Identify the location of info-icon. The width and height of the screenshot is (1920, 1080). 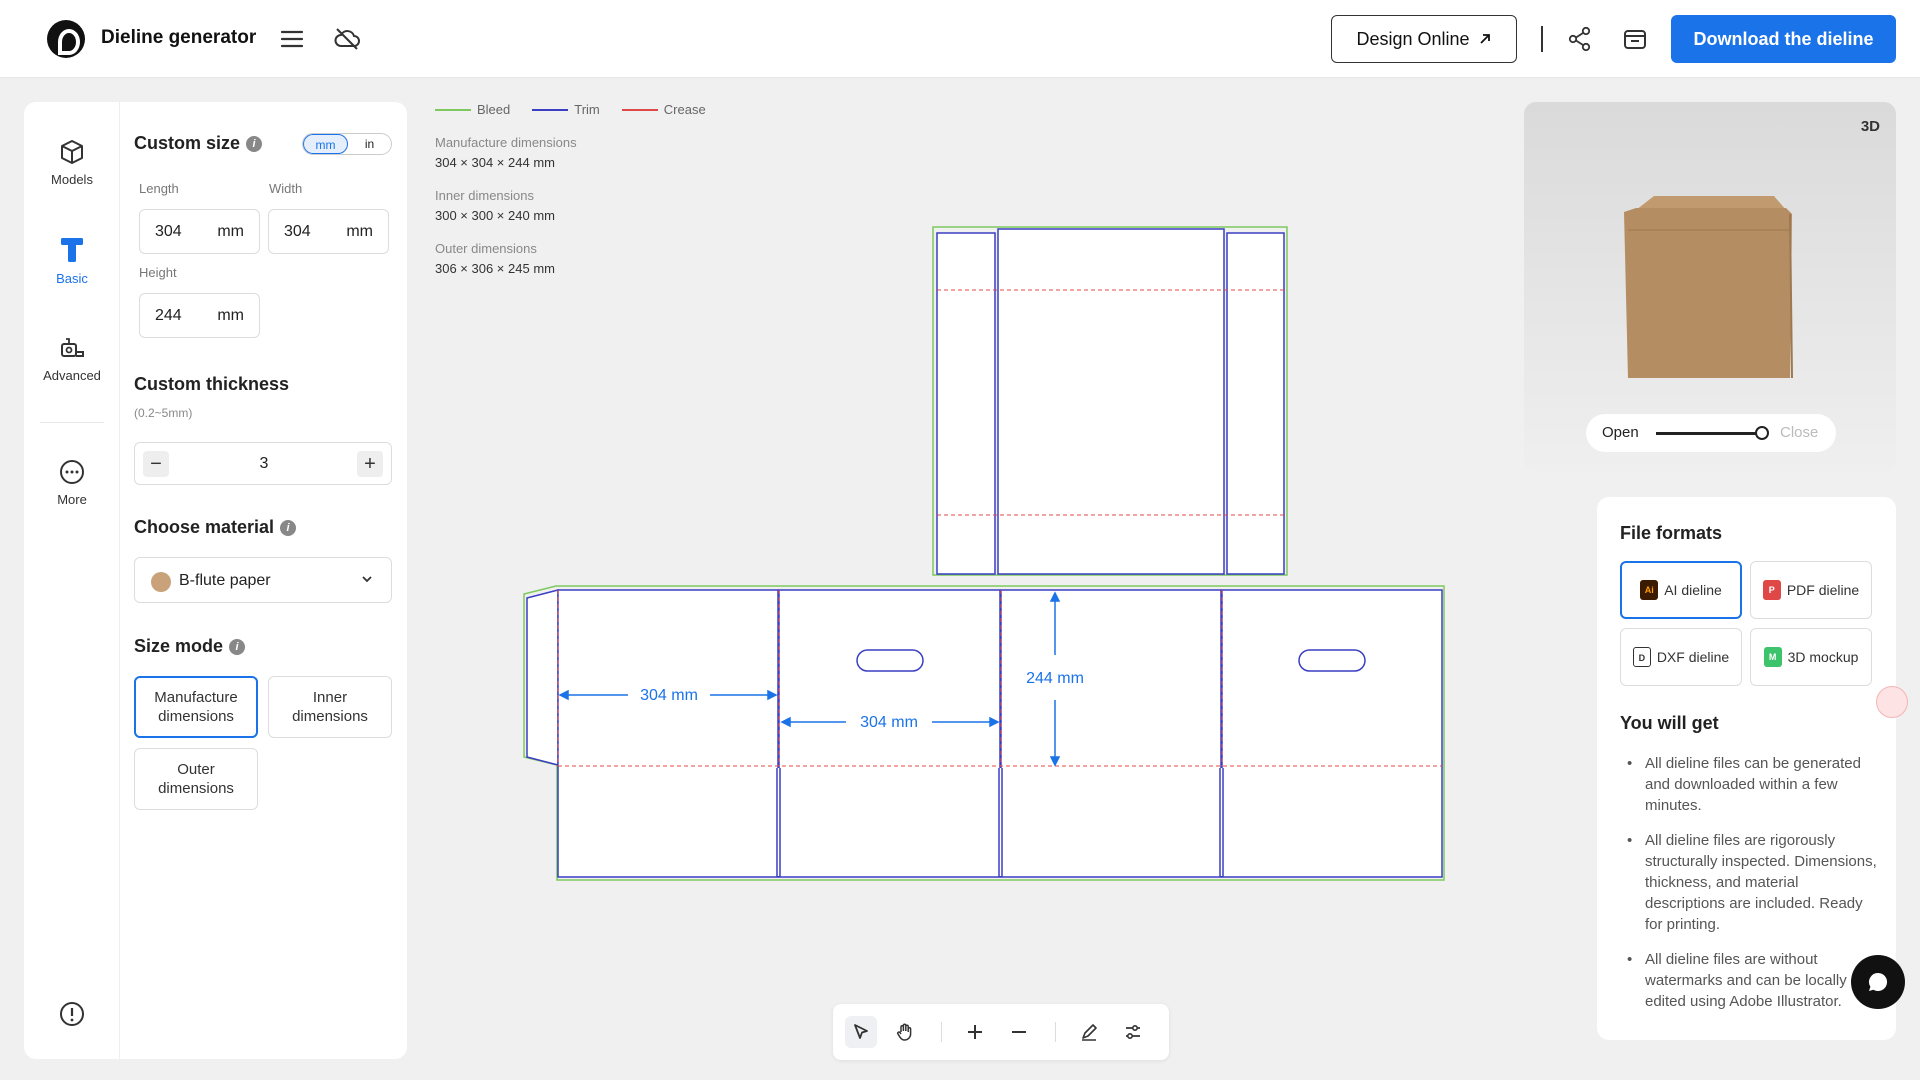
(72, 1016).